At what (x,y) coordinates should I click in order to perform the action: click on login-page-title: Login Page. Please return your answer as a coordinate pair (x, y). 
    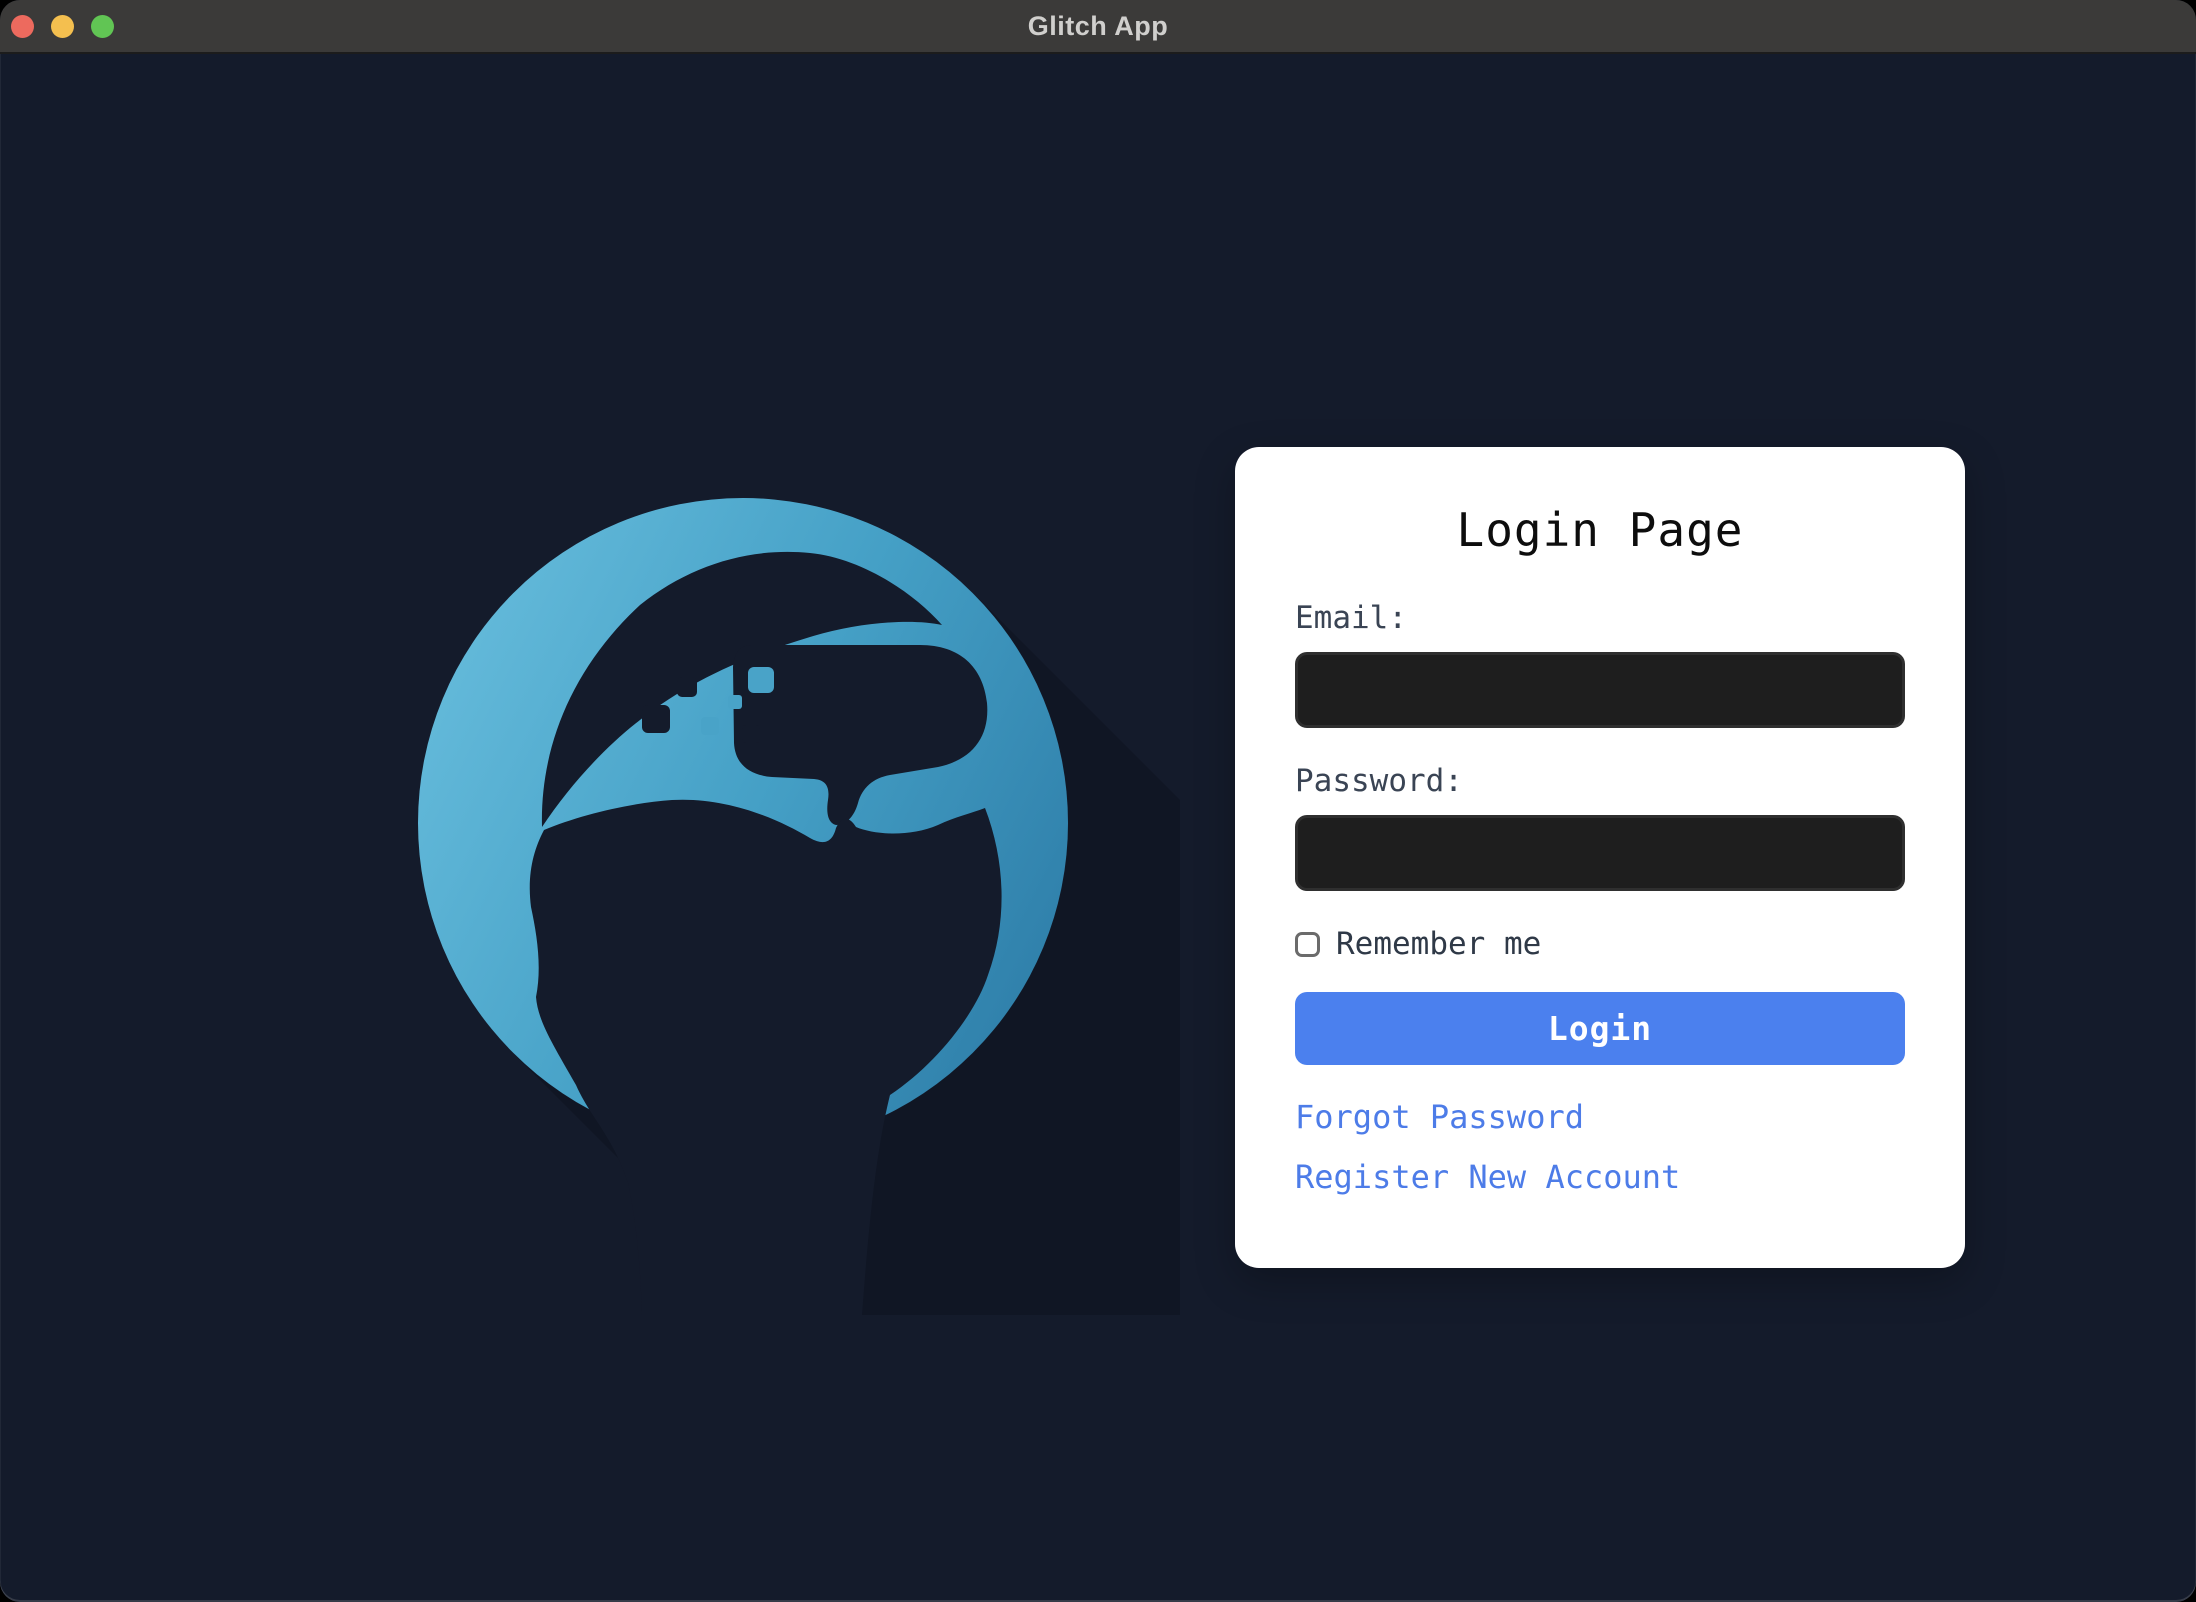
    Looking at the image, I should click on (1600, 530).